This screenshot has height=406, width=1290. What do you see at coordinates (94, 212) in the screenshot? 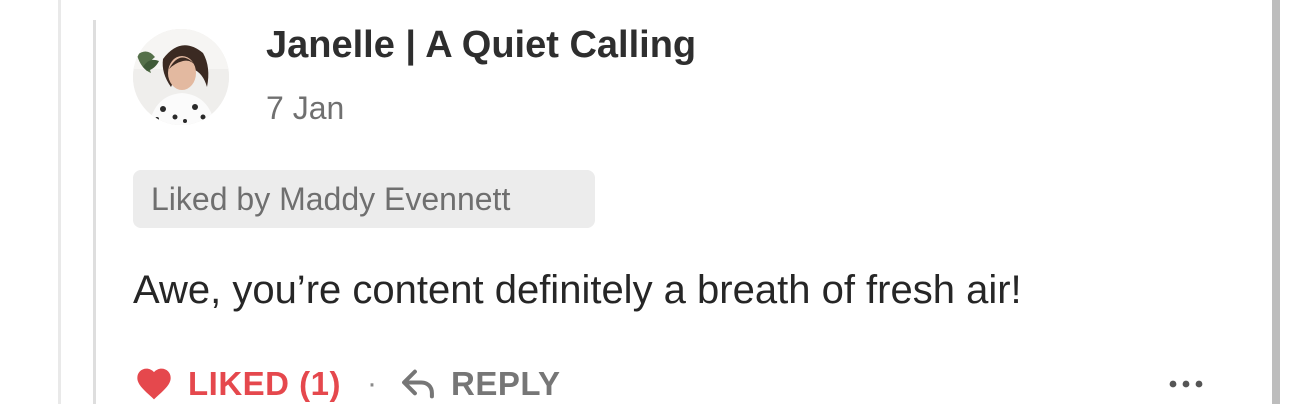
I see `reply-thread-line` at bounding box center [94, 212].